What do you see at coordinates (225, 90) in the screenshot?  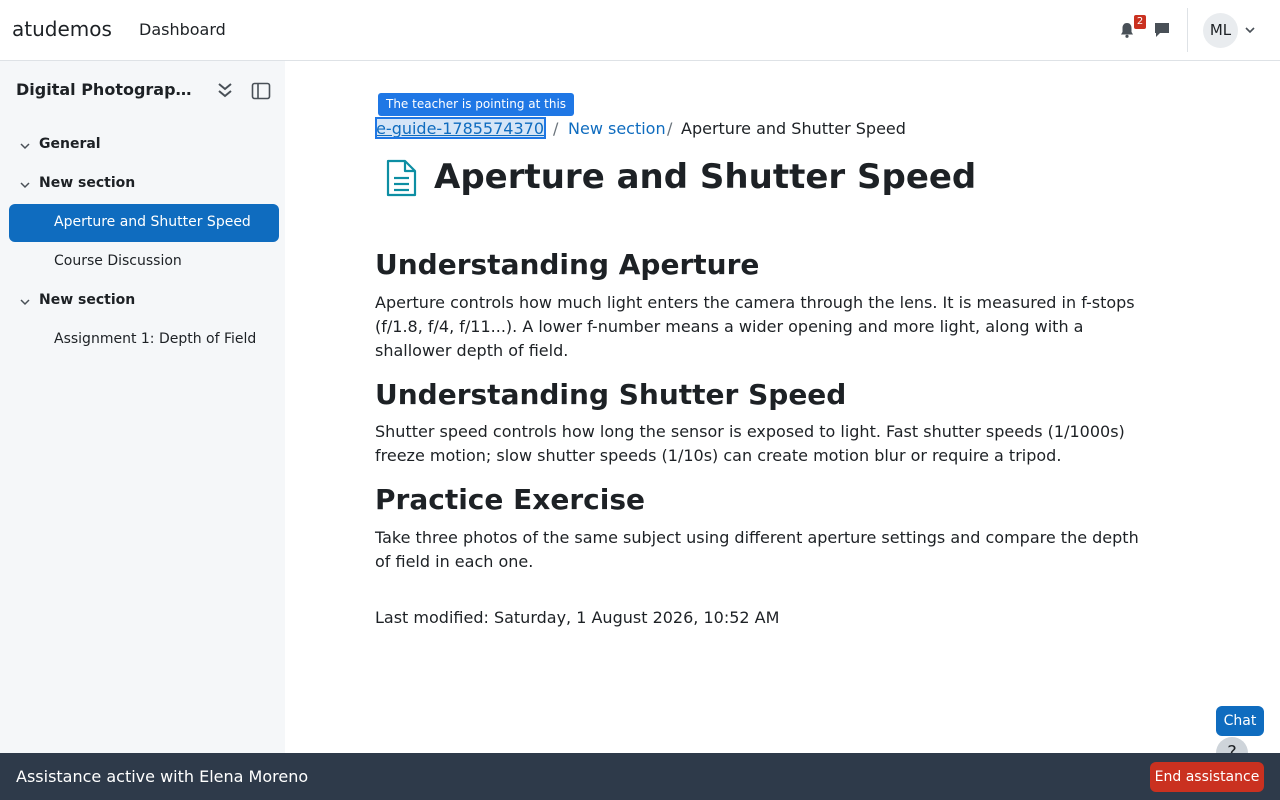 I see `collapse-all-icon` at bounding box center [225, 90].